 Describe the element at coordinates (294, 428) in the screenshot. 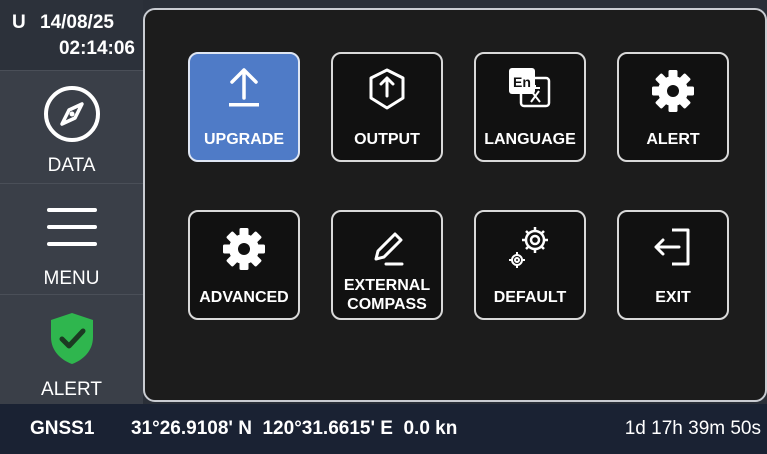

I see `position-readout: 31°26.9108' N 120°31.6615' E 0.0 kn` at that location.